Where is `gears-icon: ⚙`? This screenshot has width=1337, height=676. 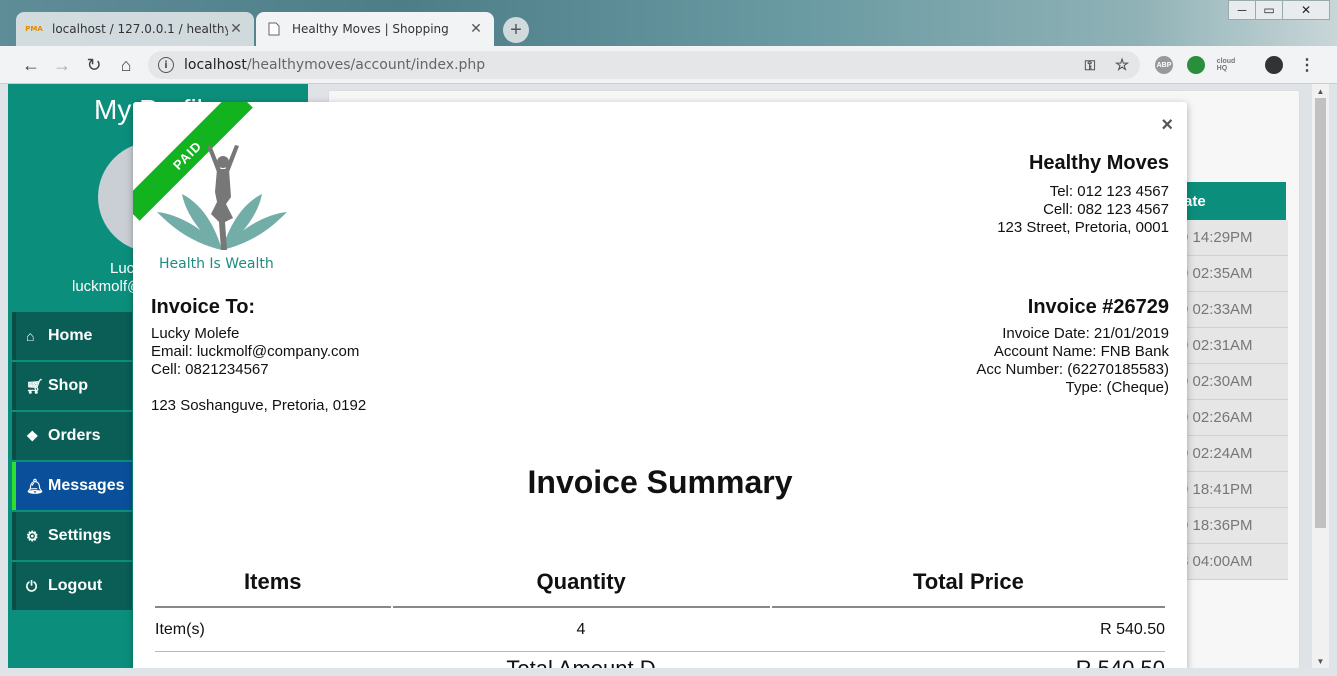 gears-icon: ⚙ is located at coordinates (32, 535).